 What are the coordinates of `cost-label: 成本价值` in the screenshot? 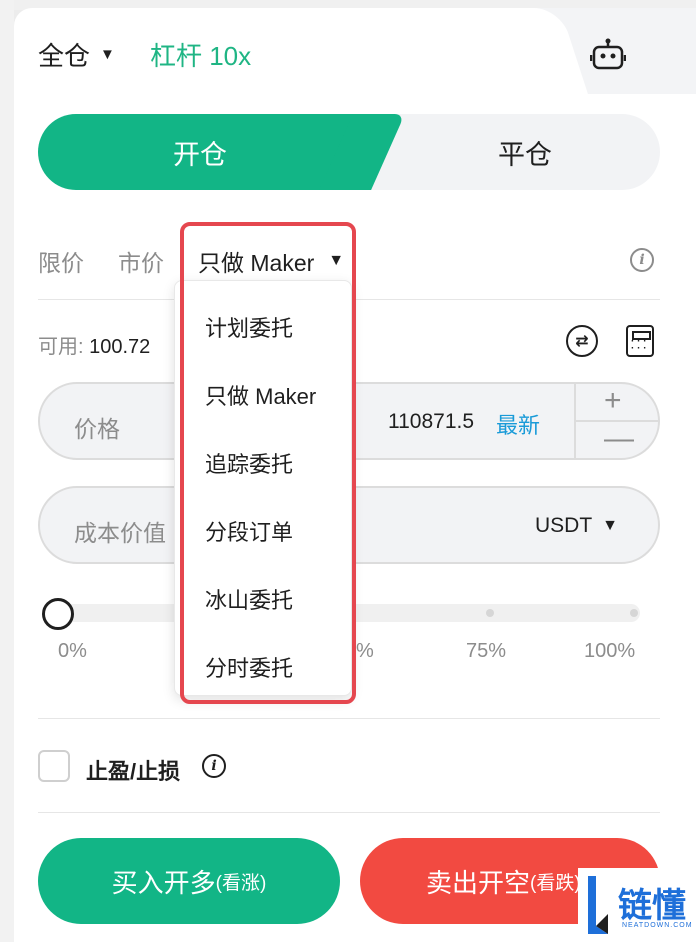 It's located at (120, 533).